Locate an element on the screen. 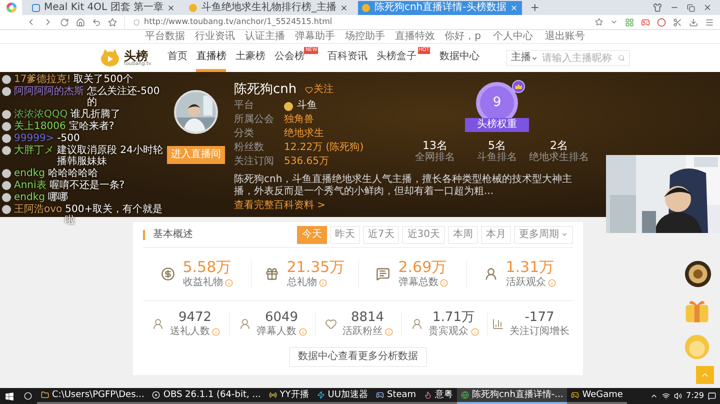  new-tab-button: + is located at coordinates (535, 8).